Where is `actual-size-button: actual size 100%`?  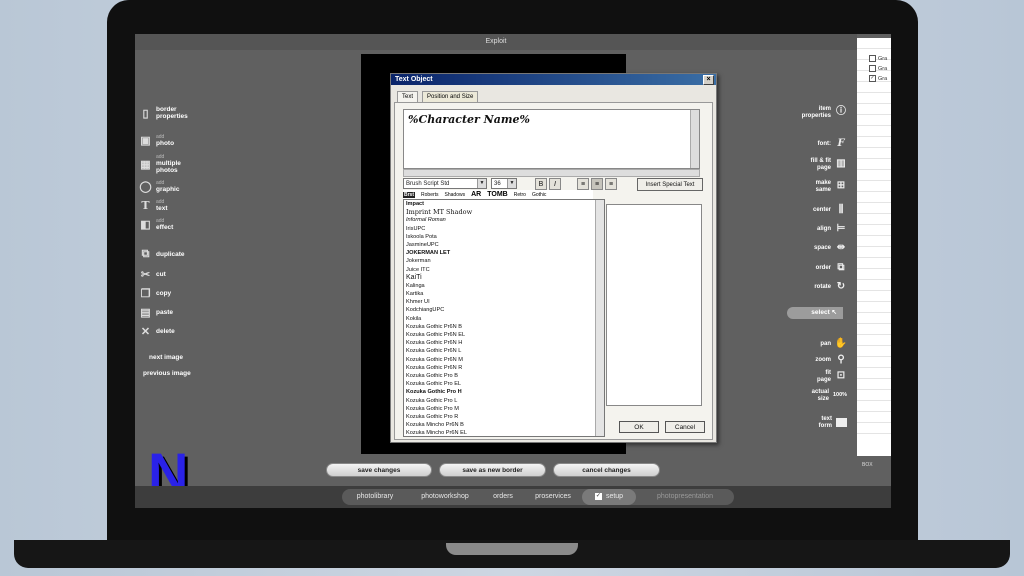
actual-size-button: actual size 100% is located at coordinates (811, 395).